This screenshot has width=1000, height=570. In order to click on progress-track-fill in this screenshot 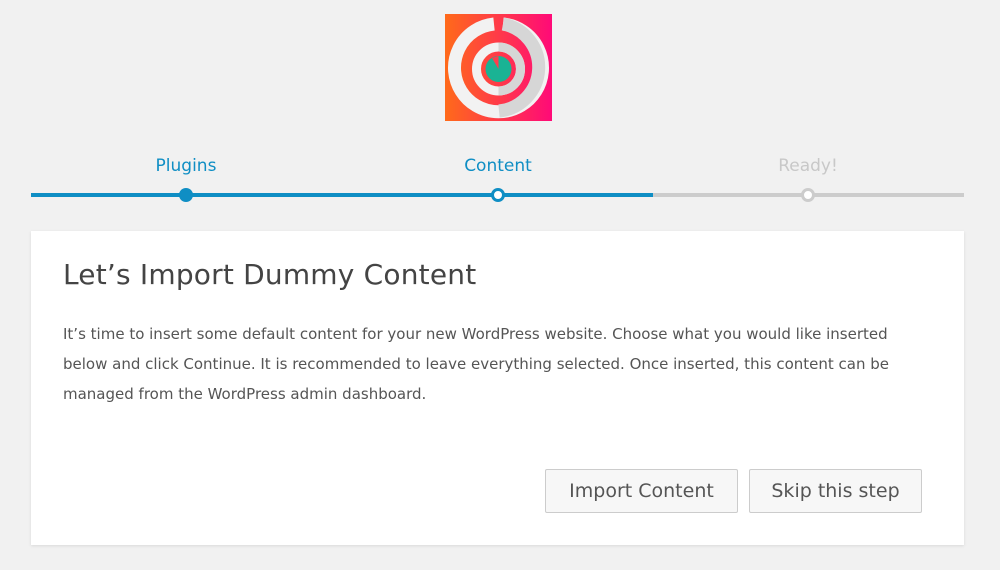, I will do `click(342, 195)`.